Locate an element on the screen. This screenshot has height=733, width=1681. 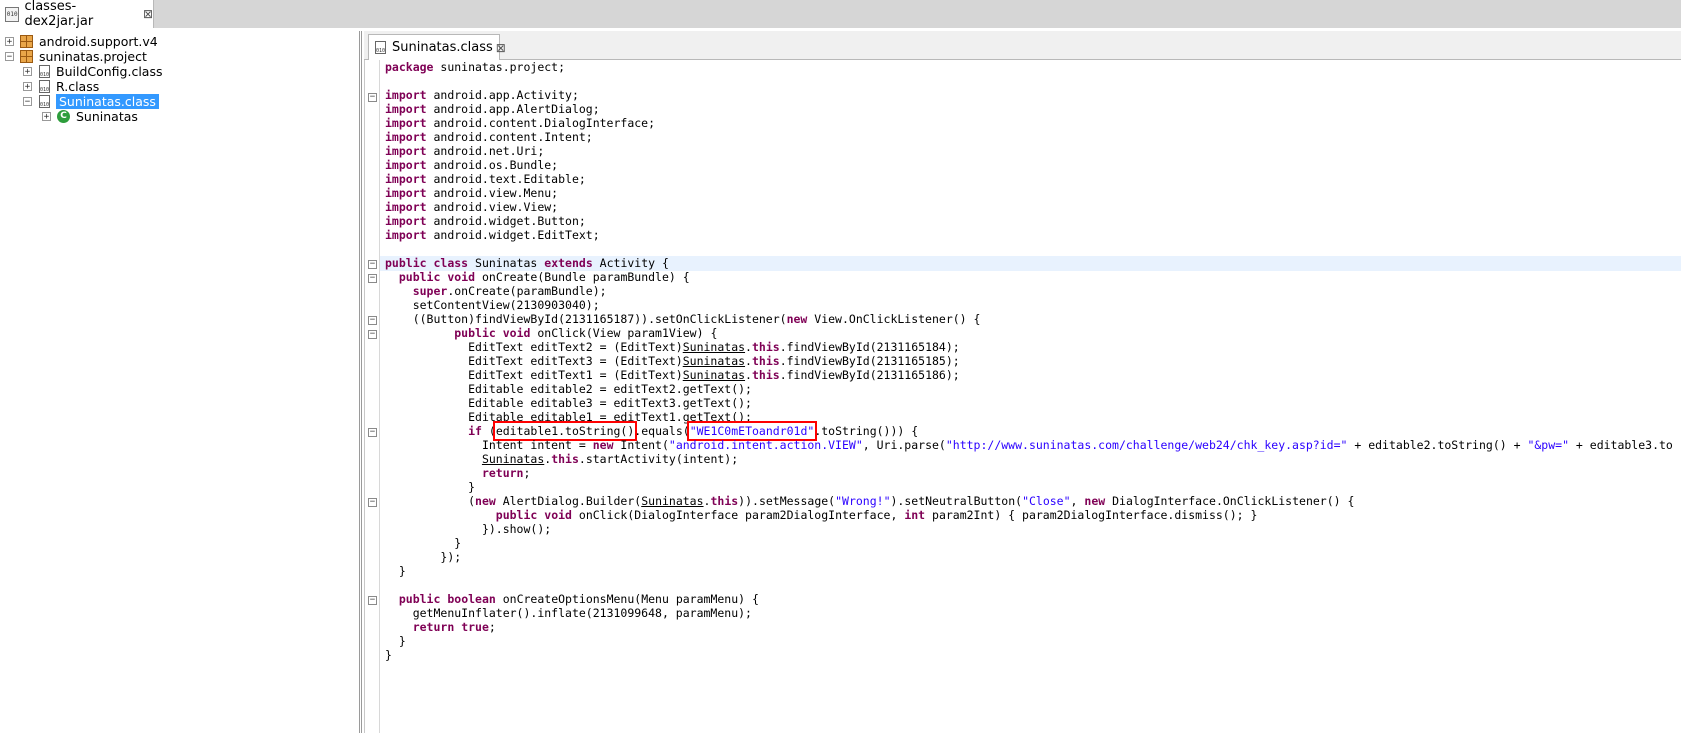
string-literal: "Wrong!" is located at coordinates (863, 501).